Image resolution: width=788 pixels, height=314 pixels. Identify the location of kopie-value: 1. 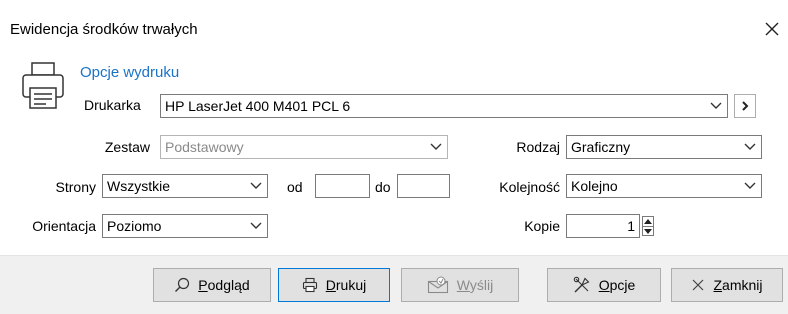
(631, 226).